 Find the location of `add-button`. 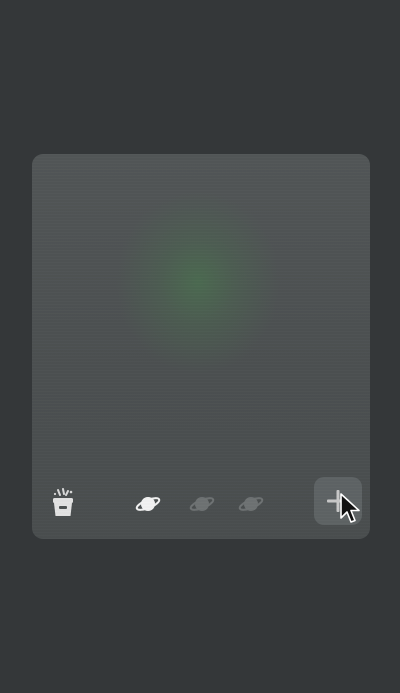

add-button is located at coordinates (338, 501).